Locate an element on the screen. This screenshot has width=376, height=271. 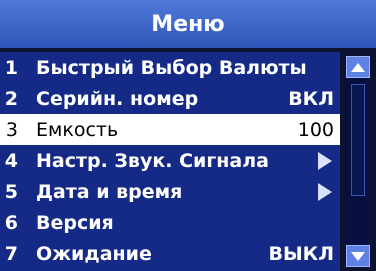
scroll-down-button is located at coordinates (358, 256).